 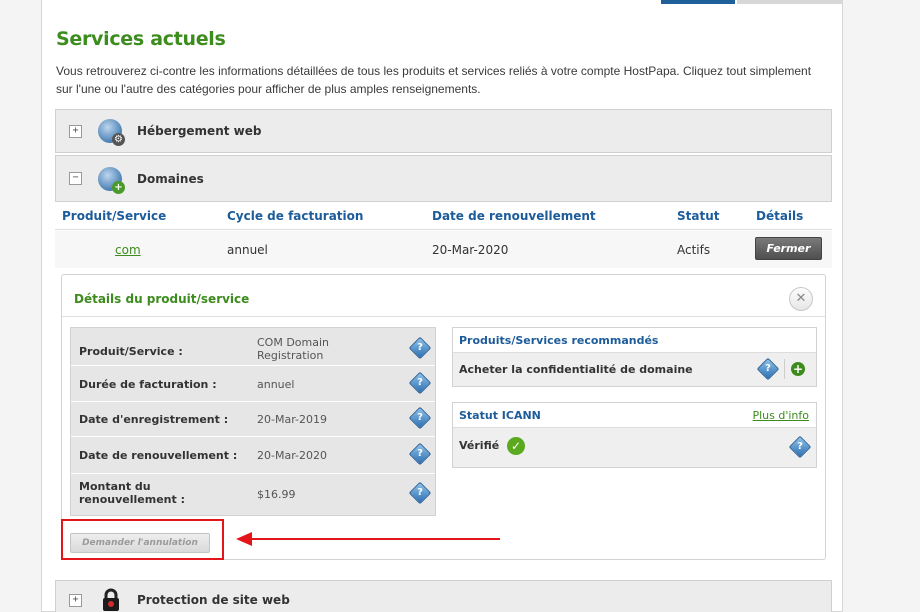 What do you see at coordinates (162, 299) in the screenshot?
I see `details-title: Détails du produit/service` at bounding box center [162, 299].